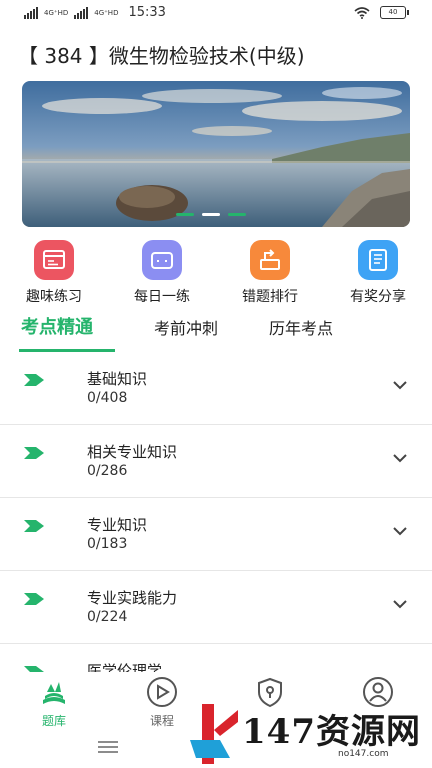 Image resolution: width=432 pixels, height=768 pixels. I want to click on chapter-progress: 0/183, so click(107, 544).